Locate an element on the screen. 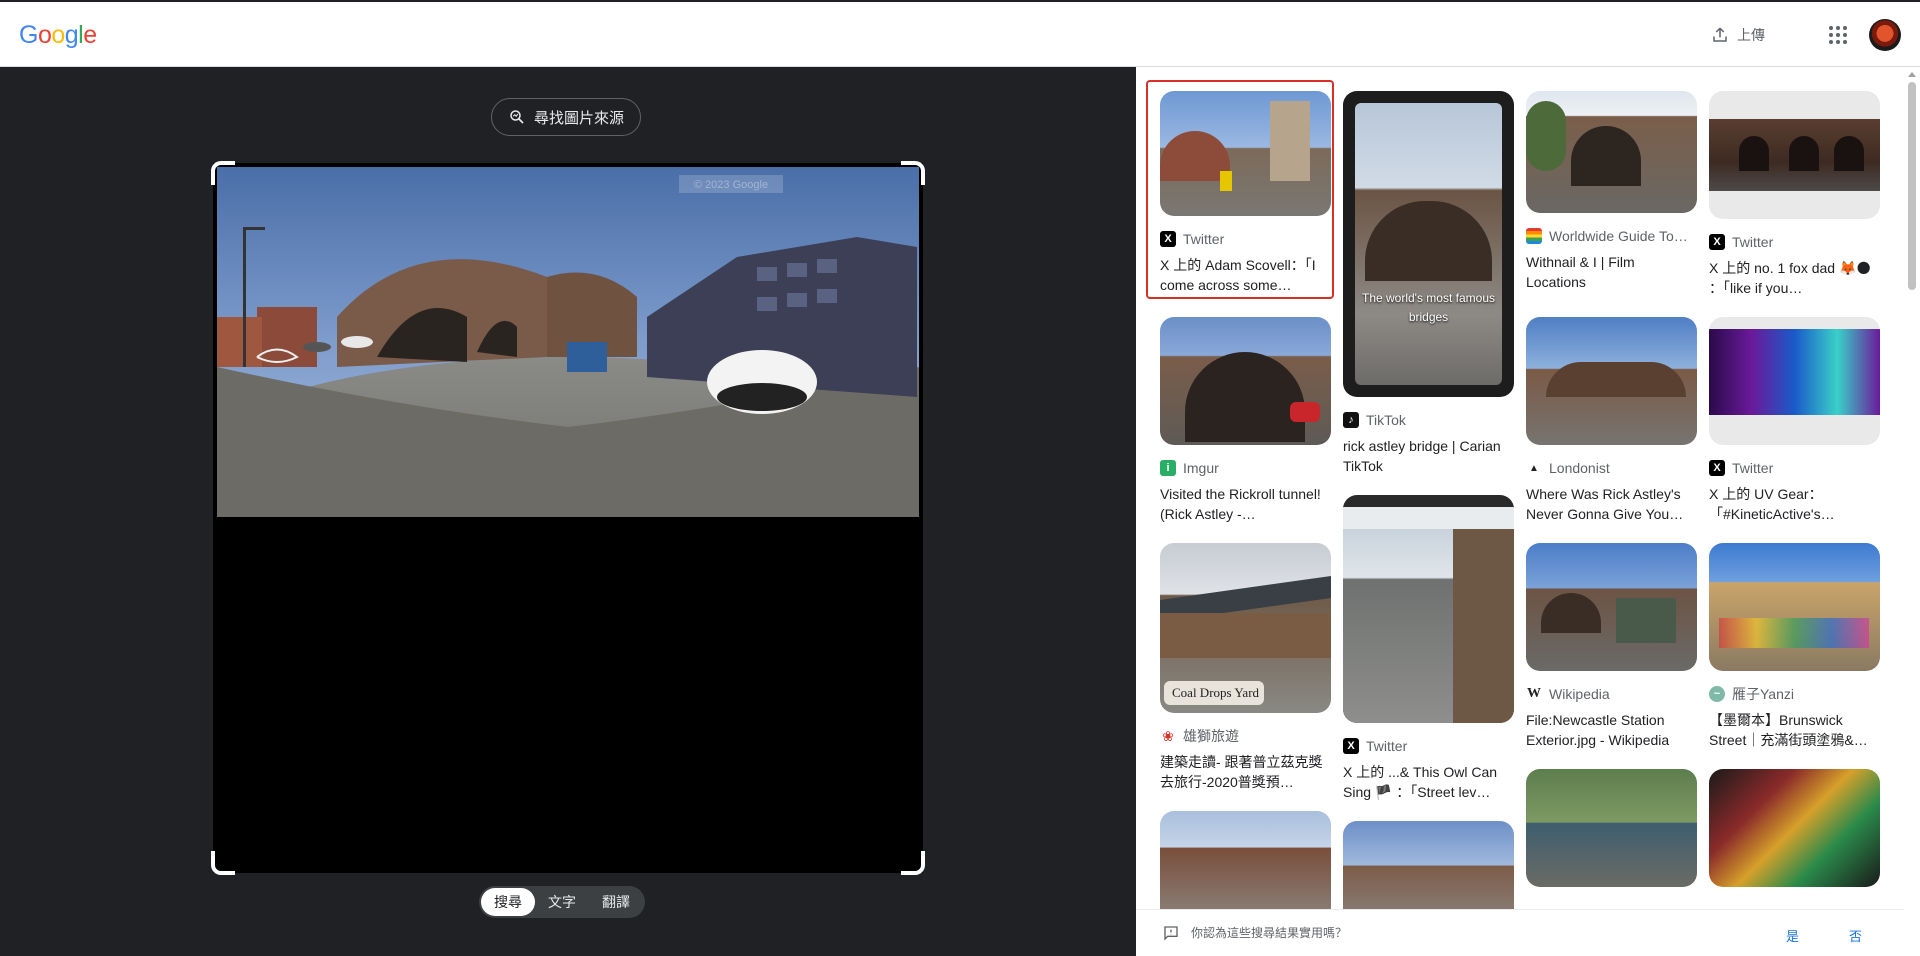 This screenshot has width=1920, height=956. result-source: ~ 雁子Yanzi is located at coordinates (1794, 694).